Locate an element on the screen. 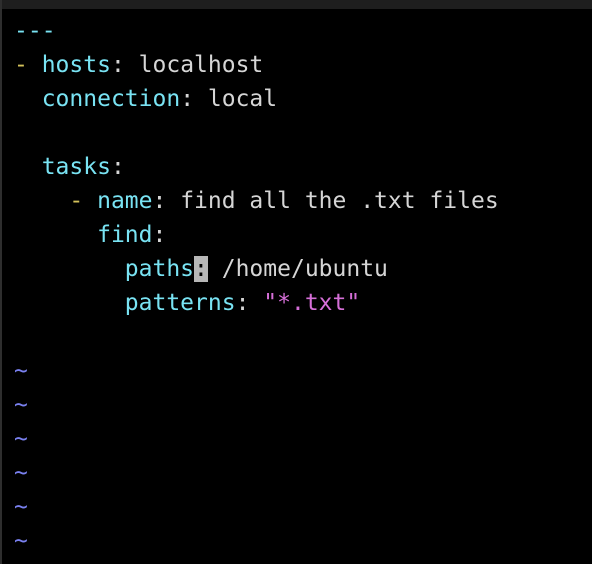  line-4-empty is located at coordinates (256, 133).